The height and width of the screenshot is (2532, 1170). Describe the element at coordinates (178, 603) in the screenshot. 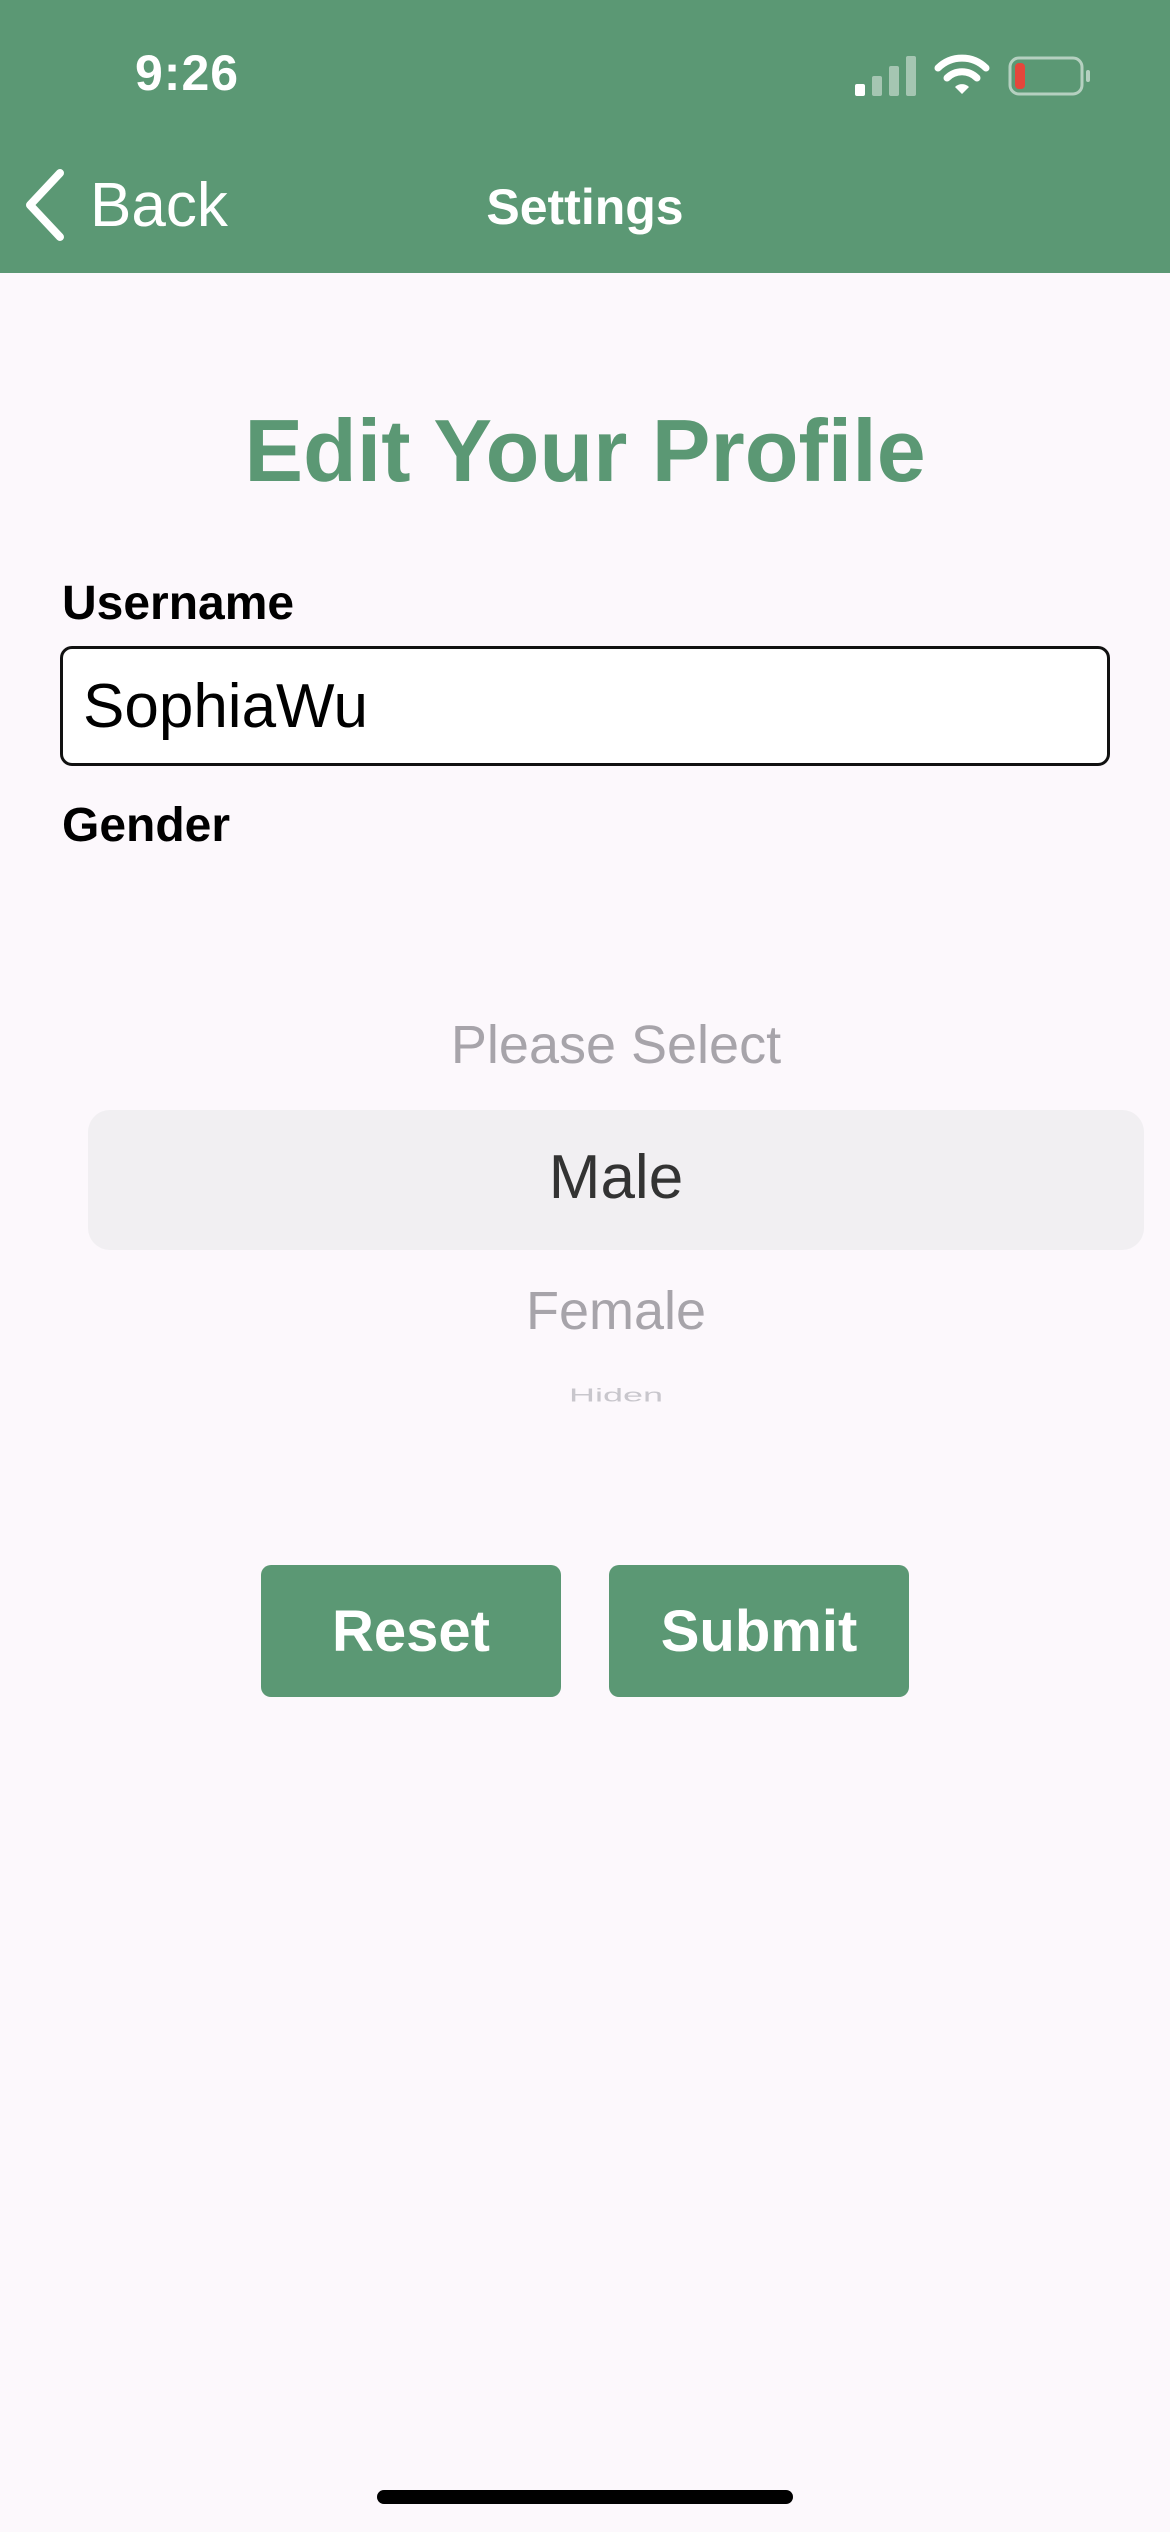

I see `username-label: Username` at that location.